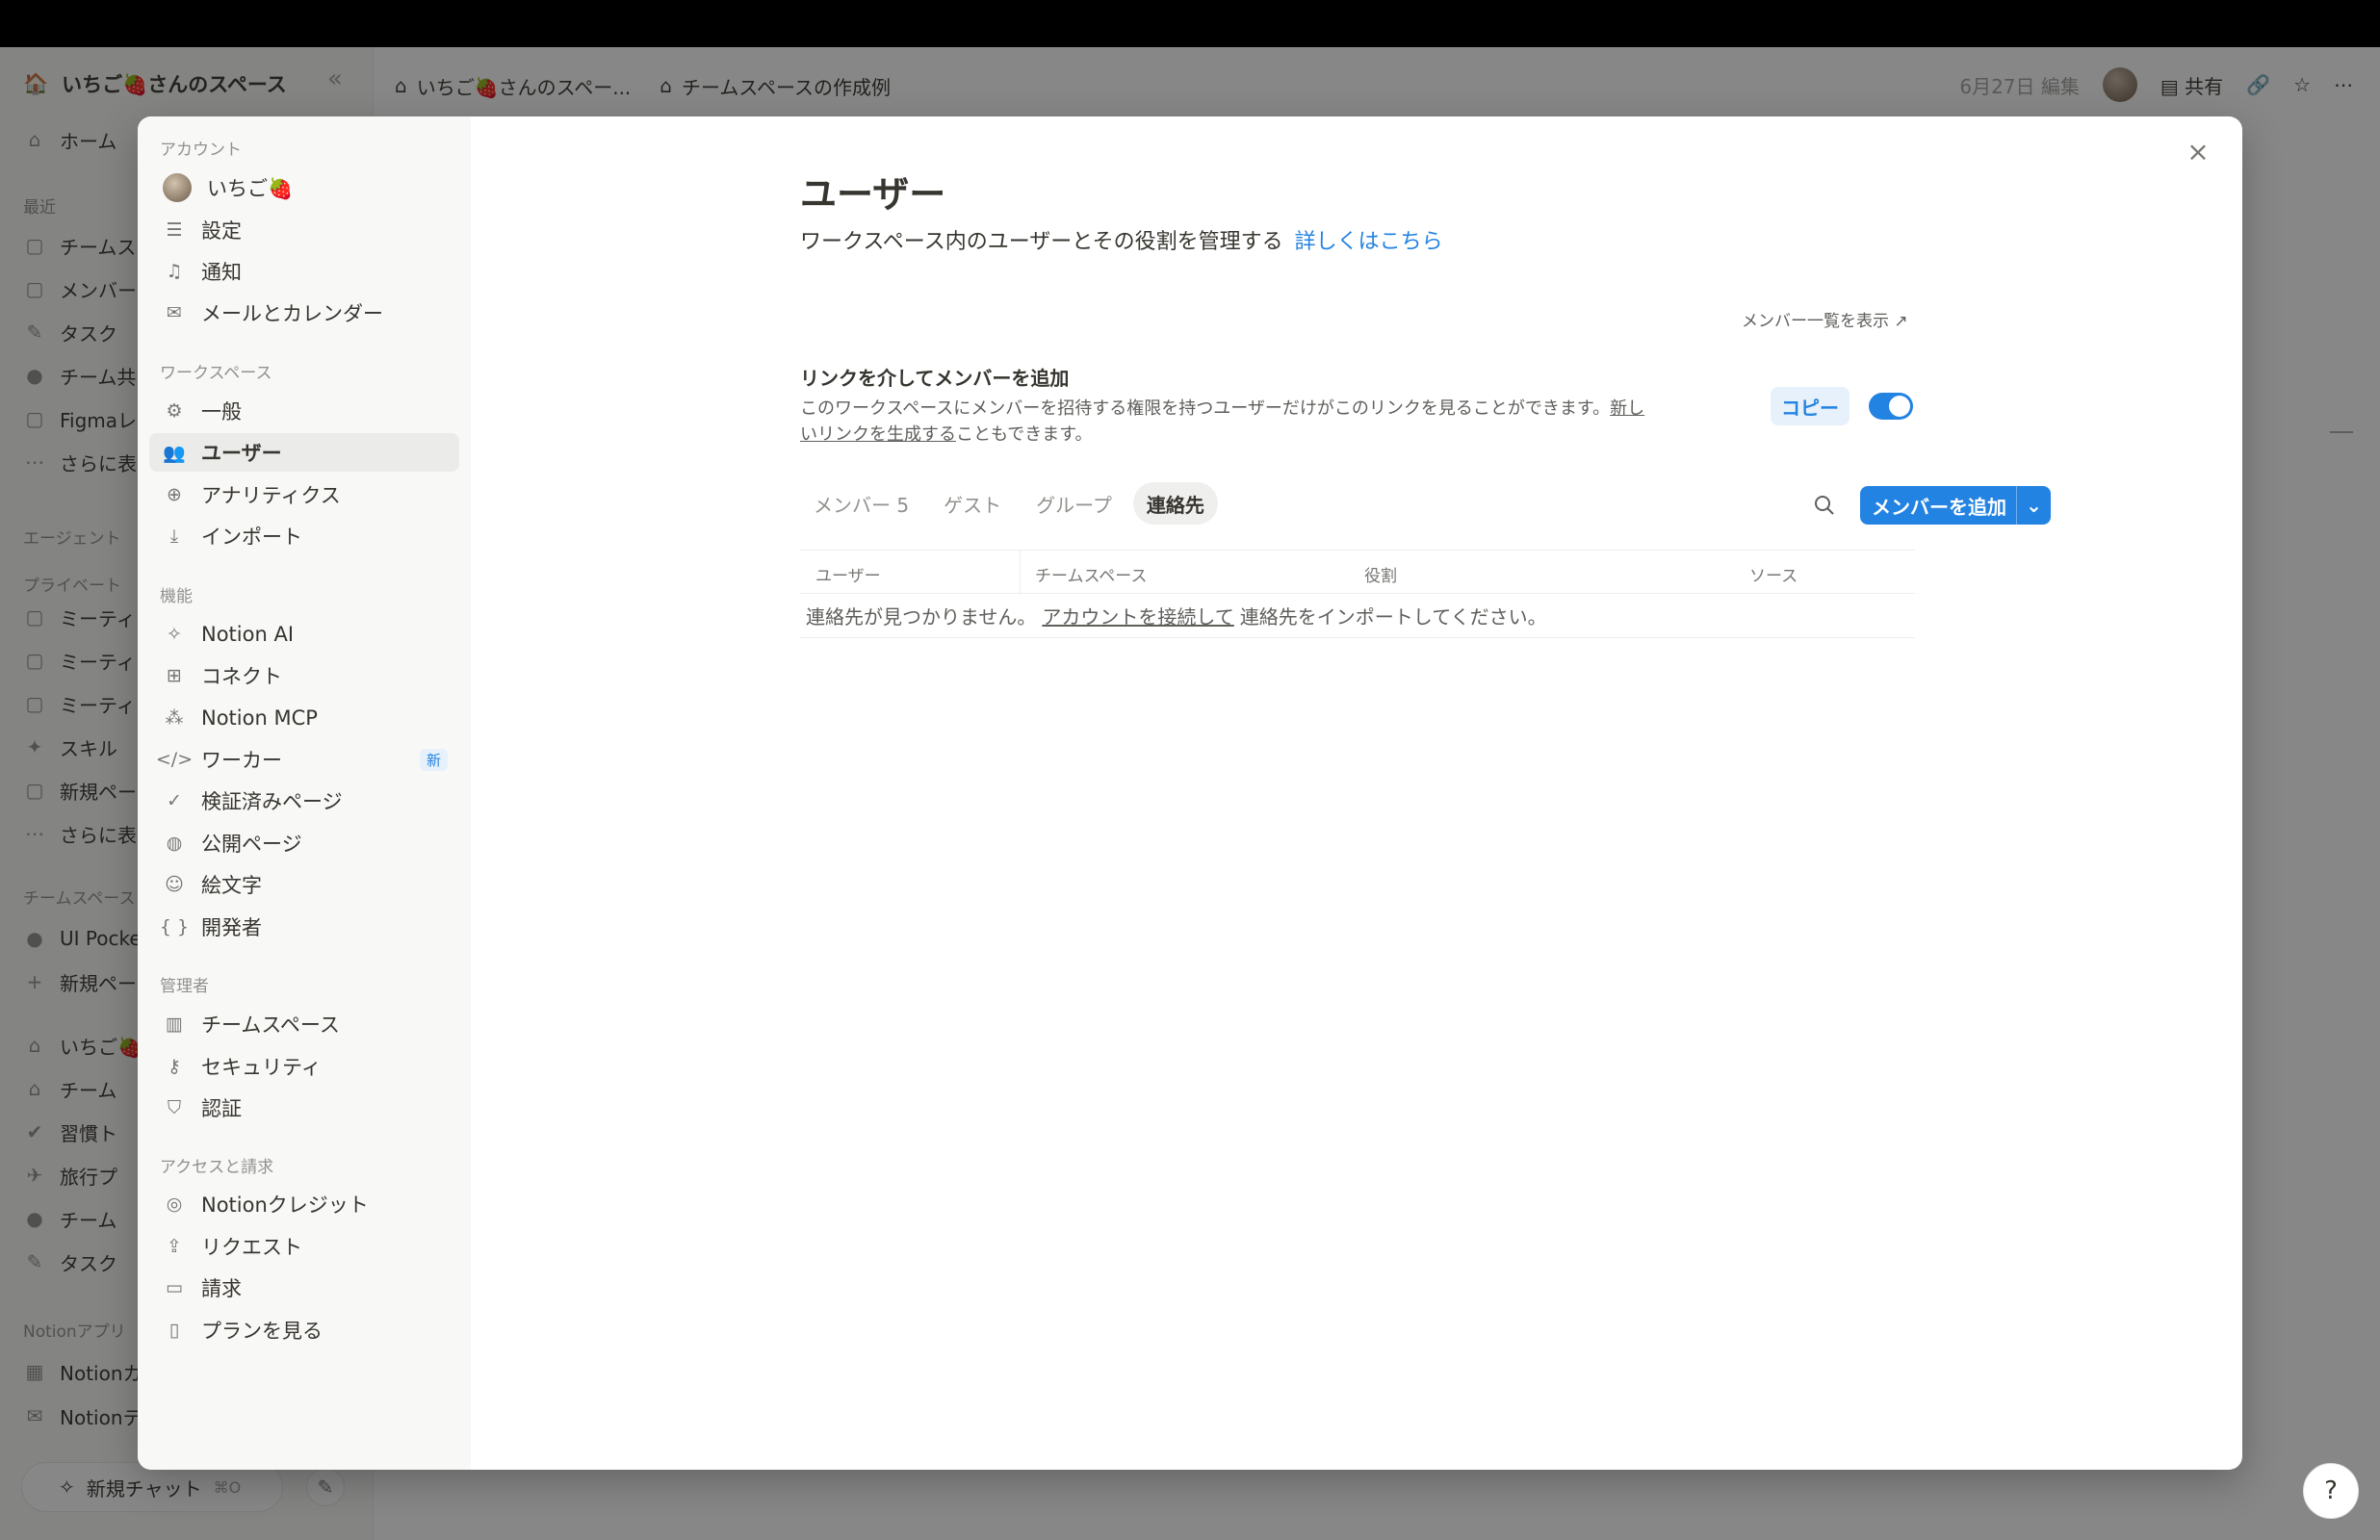  What do you see at coordinates (285, 1205) in the screenshot?
I see `settings-item-label: Notionクレジット` at bounding box center [285, 1205].